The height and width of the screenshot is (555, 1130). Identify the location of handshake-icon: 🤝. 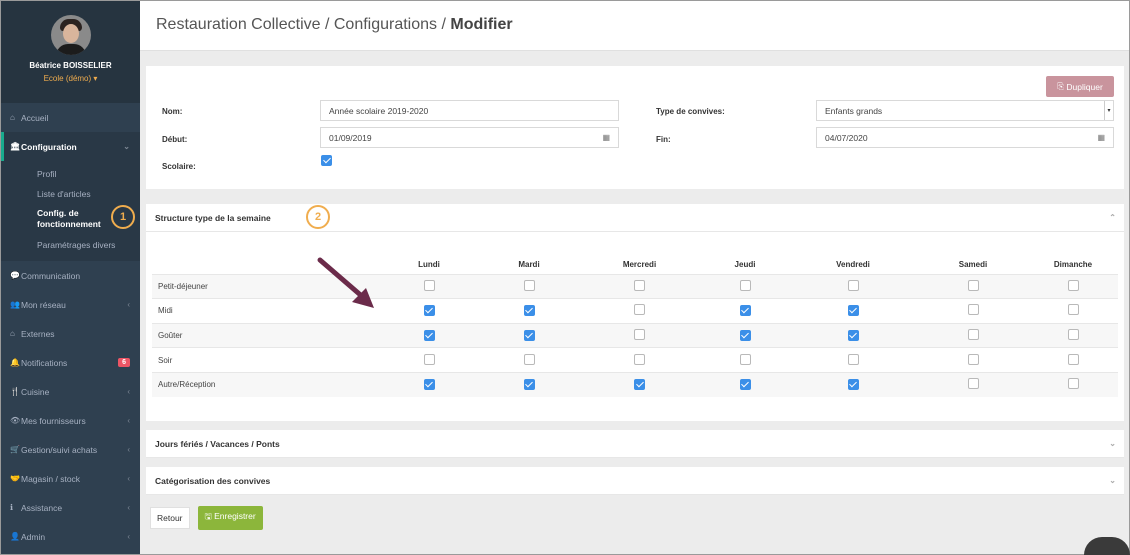
(15, 478).